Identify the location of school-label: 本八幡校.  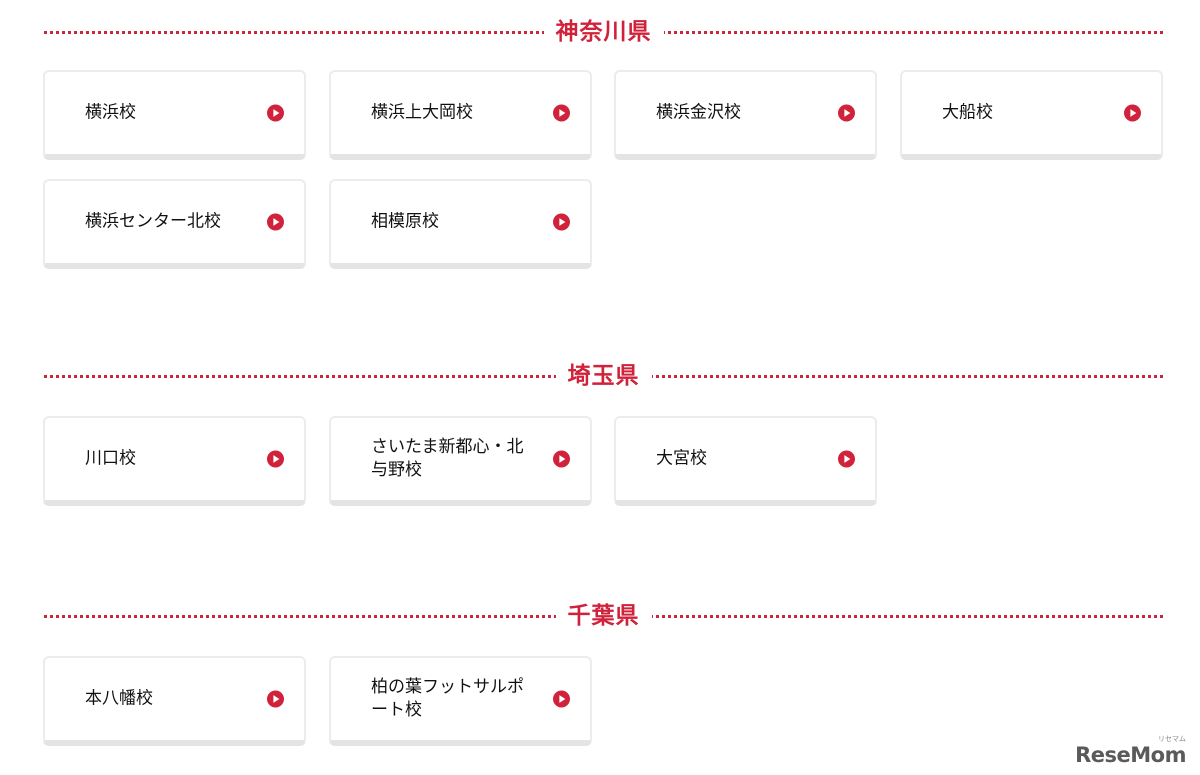
(119, 698).